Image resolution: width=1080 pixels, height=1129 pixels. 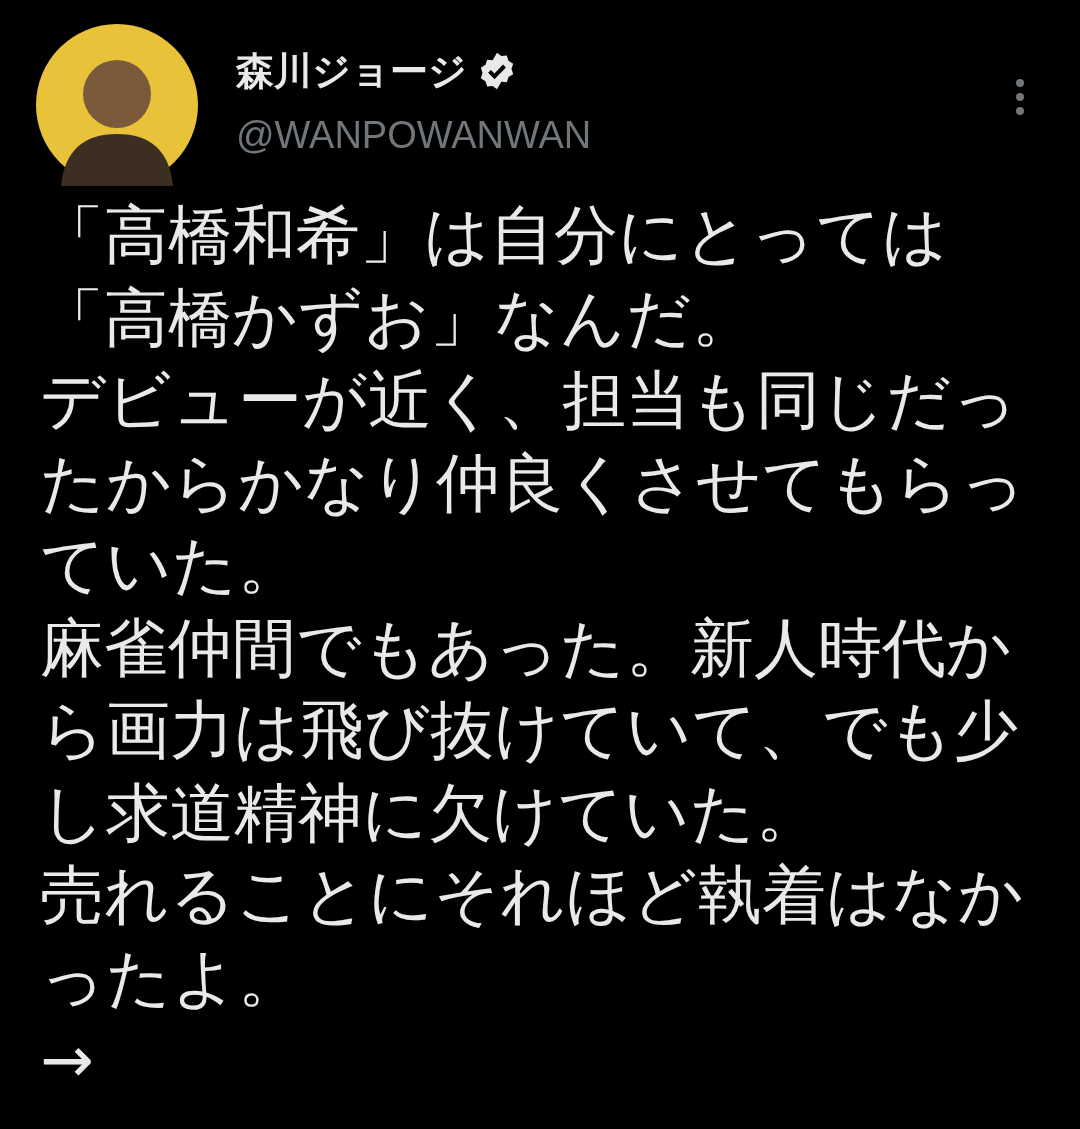 I want to click on post-text: 「高橋和希」は自分にとっては「高橋かずお」なんだ。, so click(x=494, y=277).